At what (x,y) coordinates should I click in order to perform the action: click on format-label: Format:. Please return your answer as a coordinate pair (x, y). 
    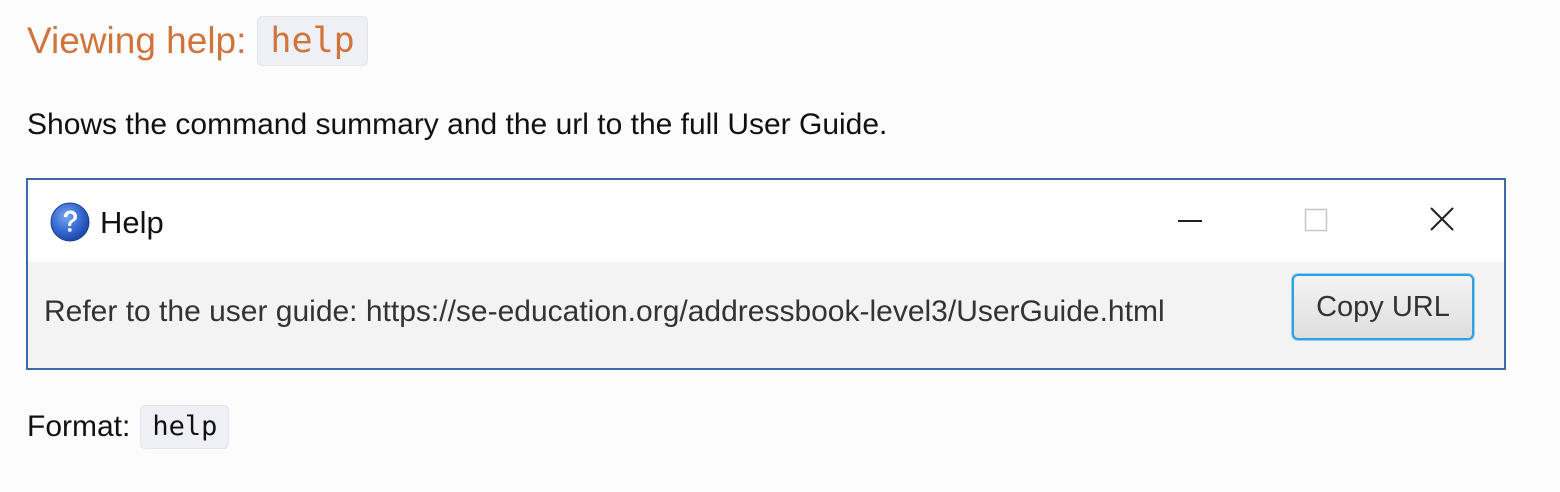
    Looking at the image, I should click on (79, 426).